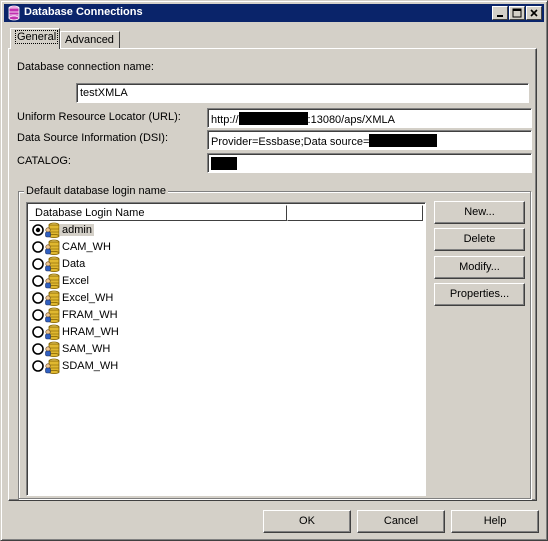  What do you see at coordinates (369, 163) in the screenshot?
I see `catalog-input` at bounding box center [369, 163].